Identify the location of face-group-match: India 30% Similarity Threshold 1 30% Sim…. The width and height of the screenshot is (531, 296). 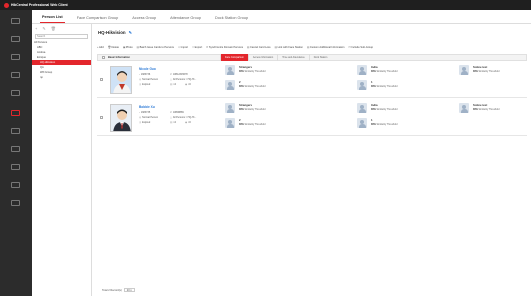
(404, 118).